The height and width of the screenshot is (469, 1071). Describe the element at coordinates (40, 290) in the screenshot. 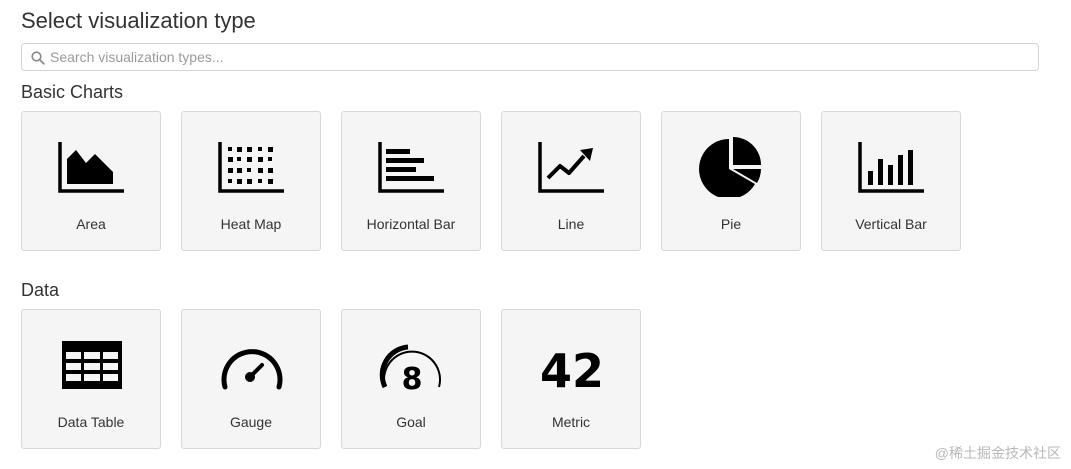

I see `section-title-data: Data` at that location.